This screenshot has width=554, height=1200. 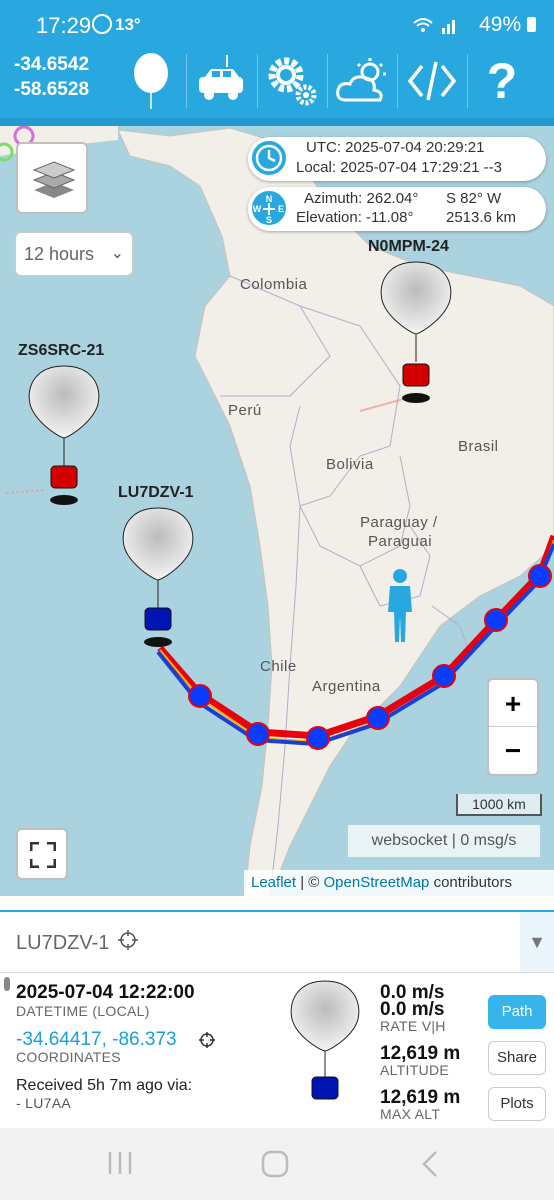 I want to click on balloon-icon, so click(x=151, y=81).